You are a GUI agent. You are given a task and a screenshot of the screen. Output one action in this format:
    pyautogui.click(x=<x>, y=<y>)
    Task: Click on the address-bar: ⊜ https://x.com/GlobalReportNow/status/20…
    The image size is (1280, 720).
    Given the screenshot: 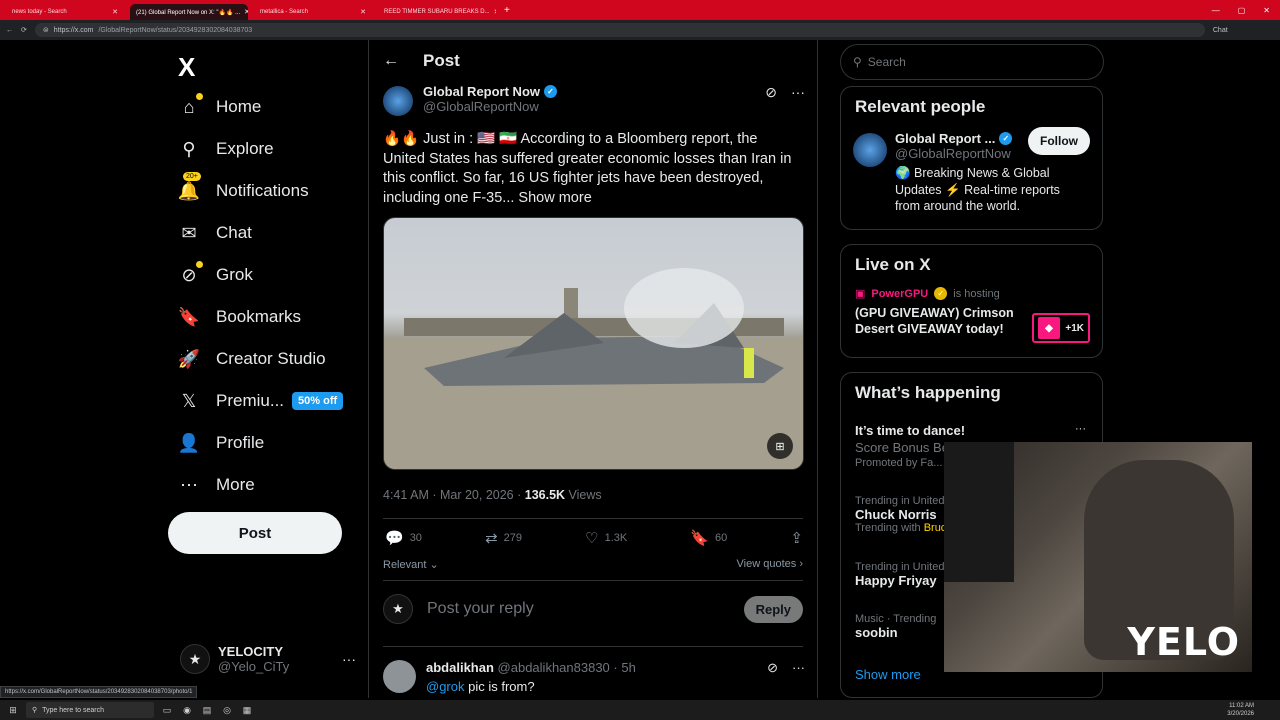 What is the action you would take?
    pyautogui.click(x=619, y=30)
    